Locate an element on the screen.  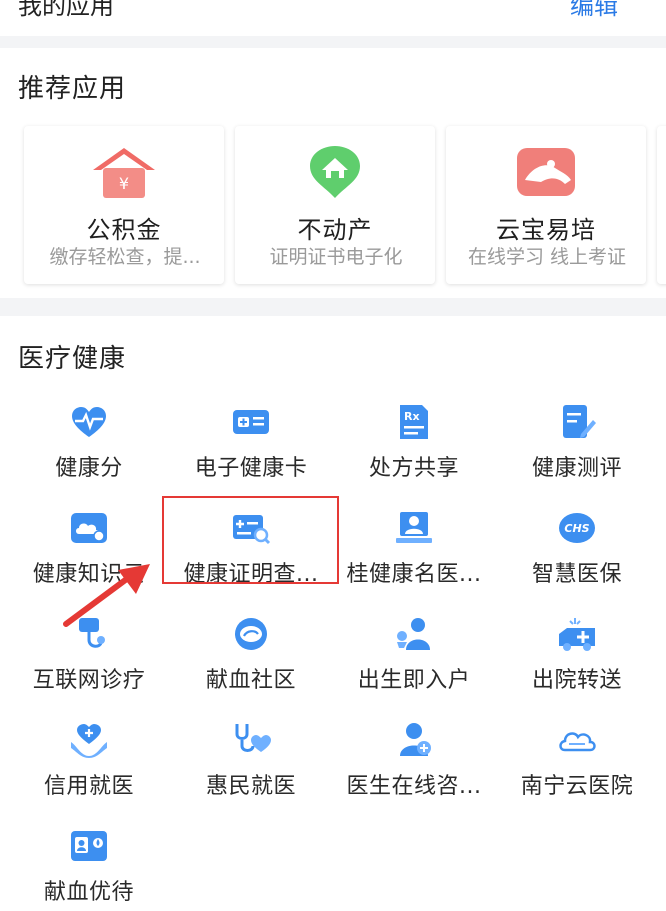
health-card-icon is located at coordinates (251, 422).